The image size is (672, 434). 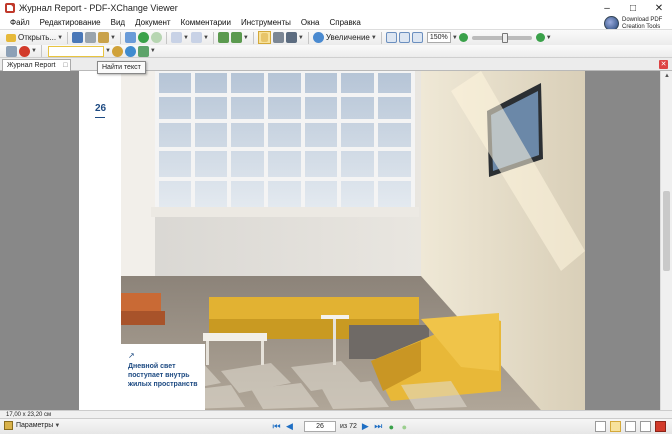 I want to click on menu-file: Файл, so click(x=17, y=22).